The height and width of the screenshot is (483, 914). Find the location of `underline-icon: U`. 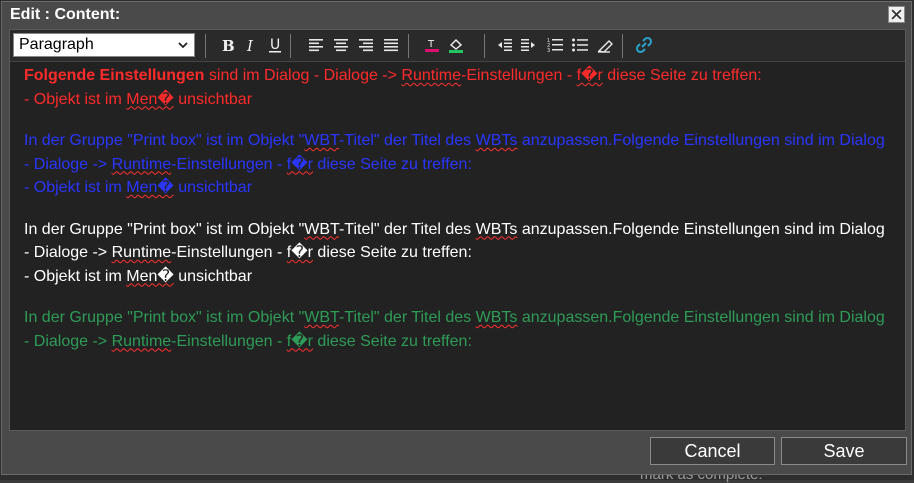

underline-icon: U is located at coordinates (275, 45).